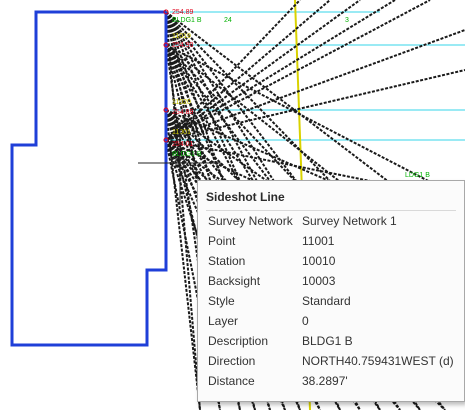  Describe the element at coordinates (331, 210) in the screenshot. I see `tooltip-divider` at that location.